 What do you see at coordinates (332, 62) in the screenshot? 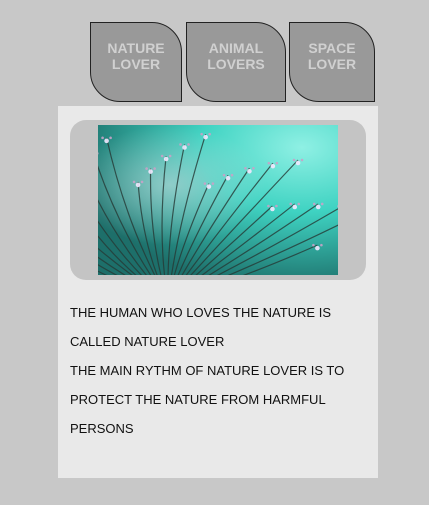
I see `tab-space-lover: SPACE LOVER` at bounding box center [332, 62].